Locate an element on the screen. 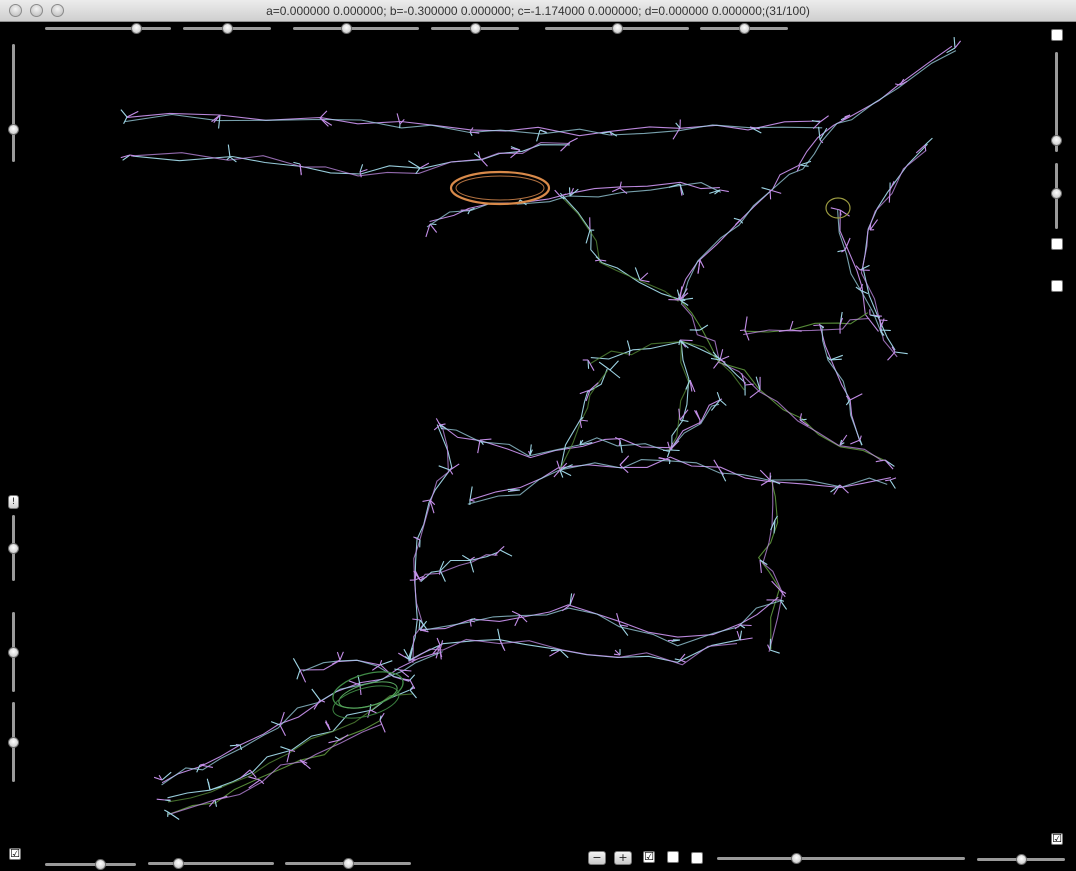 The image size is (1076, 871). bottom-left-checkbox: ☑ is located at coordinates (15, 854).